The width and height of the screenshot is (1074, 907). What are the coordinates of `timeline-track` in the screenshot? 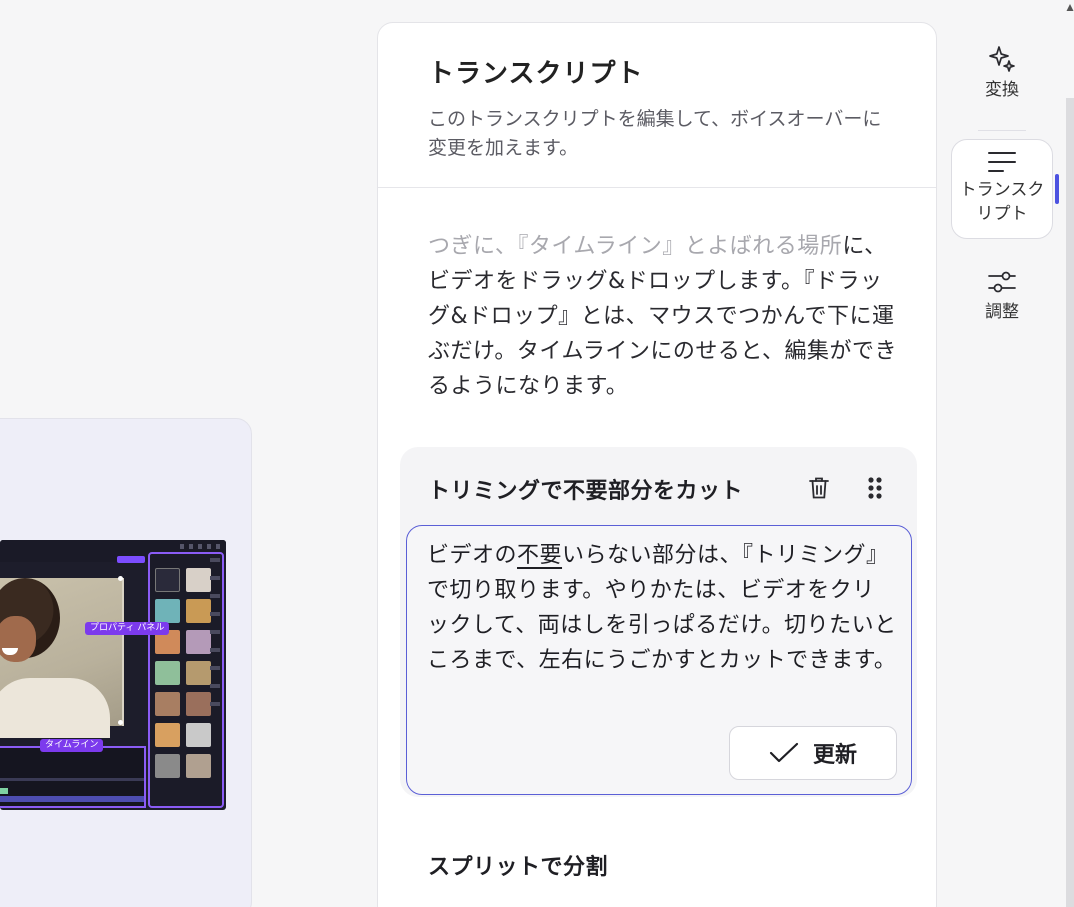 It's located at (72, 799).